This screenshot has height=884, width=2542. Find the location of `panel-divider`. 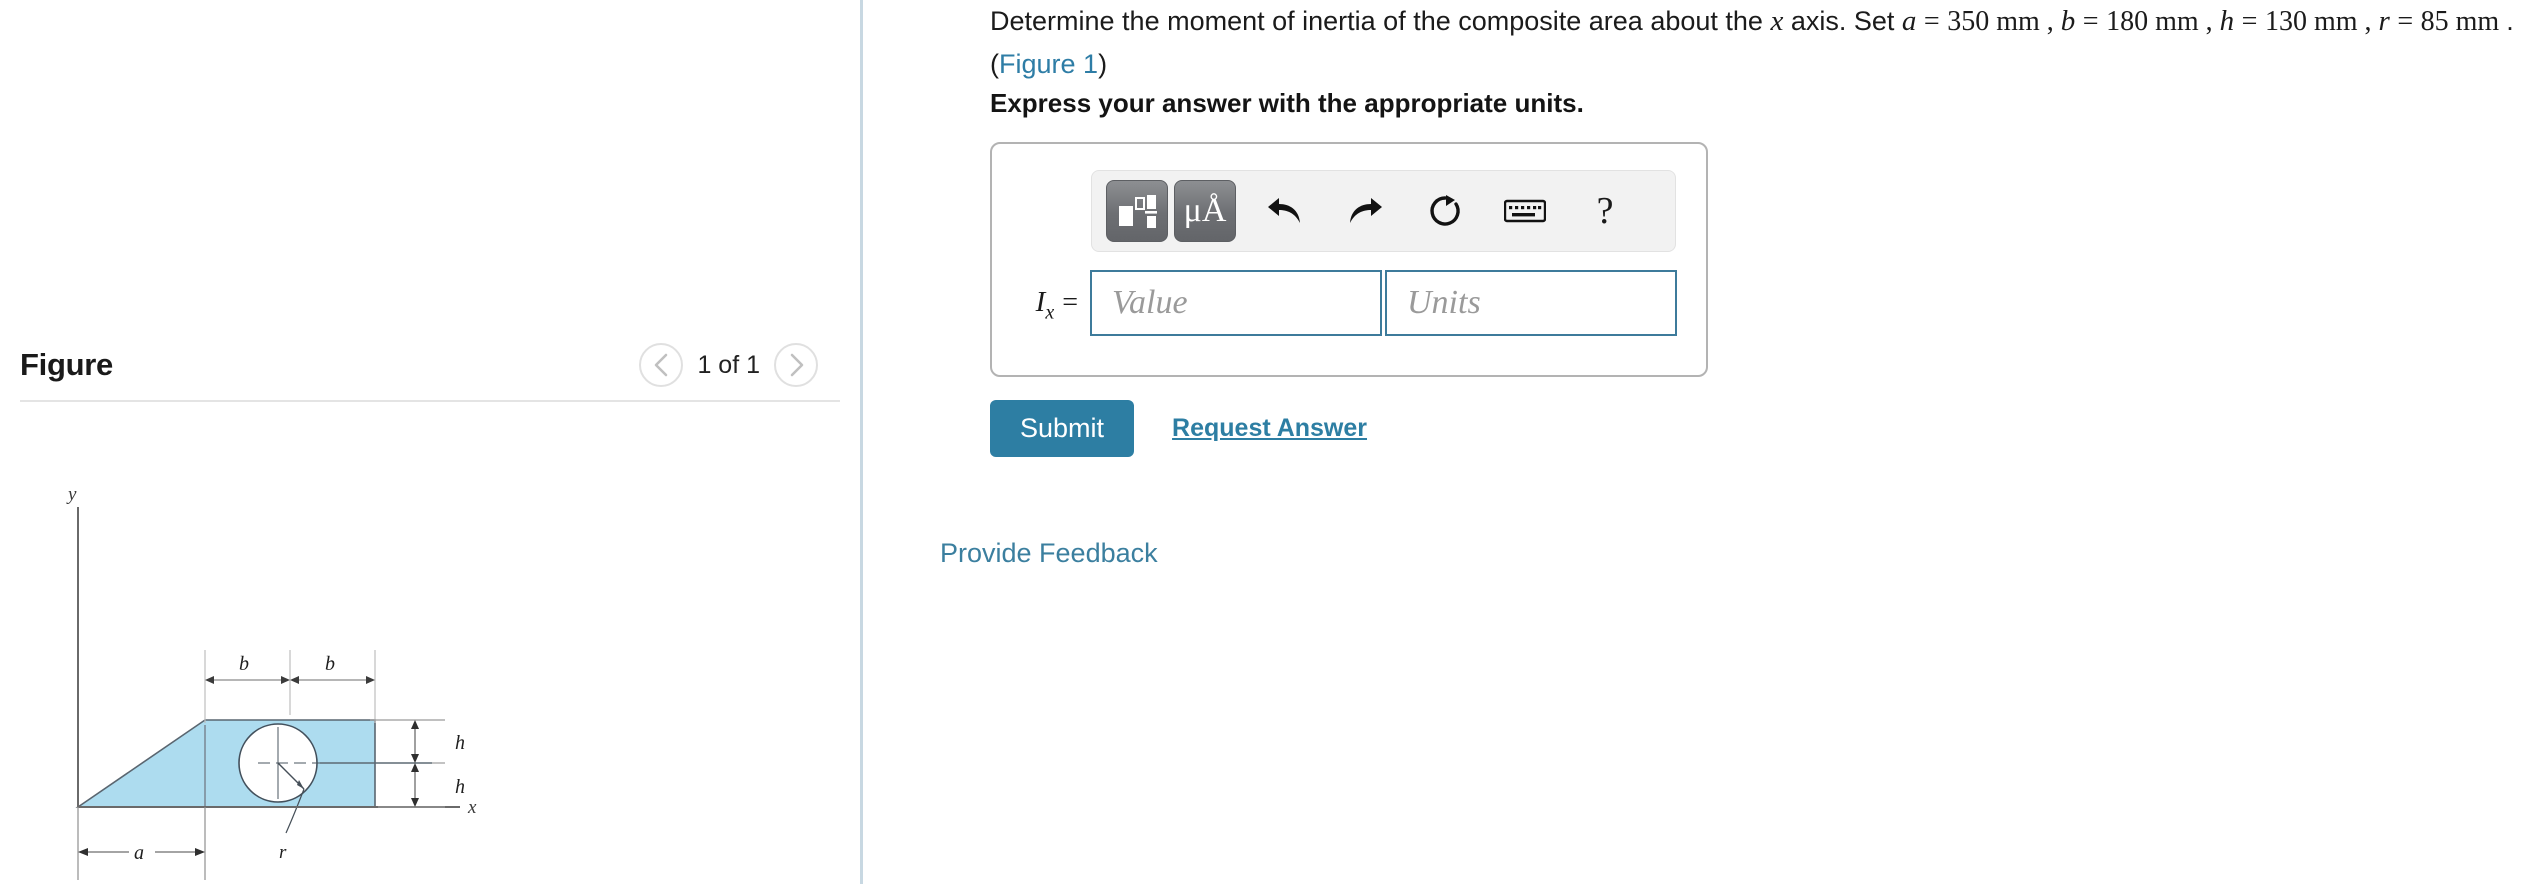

panel-divider is located at coordinates (861, 442).